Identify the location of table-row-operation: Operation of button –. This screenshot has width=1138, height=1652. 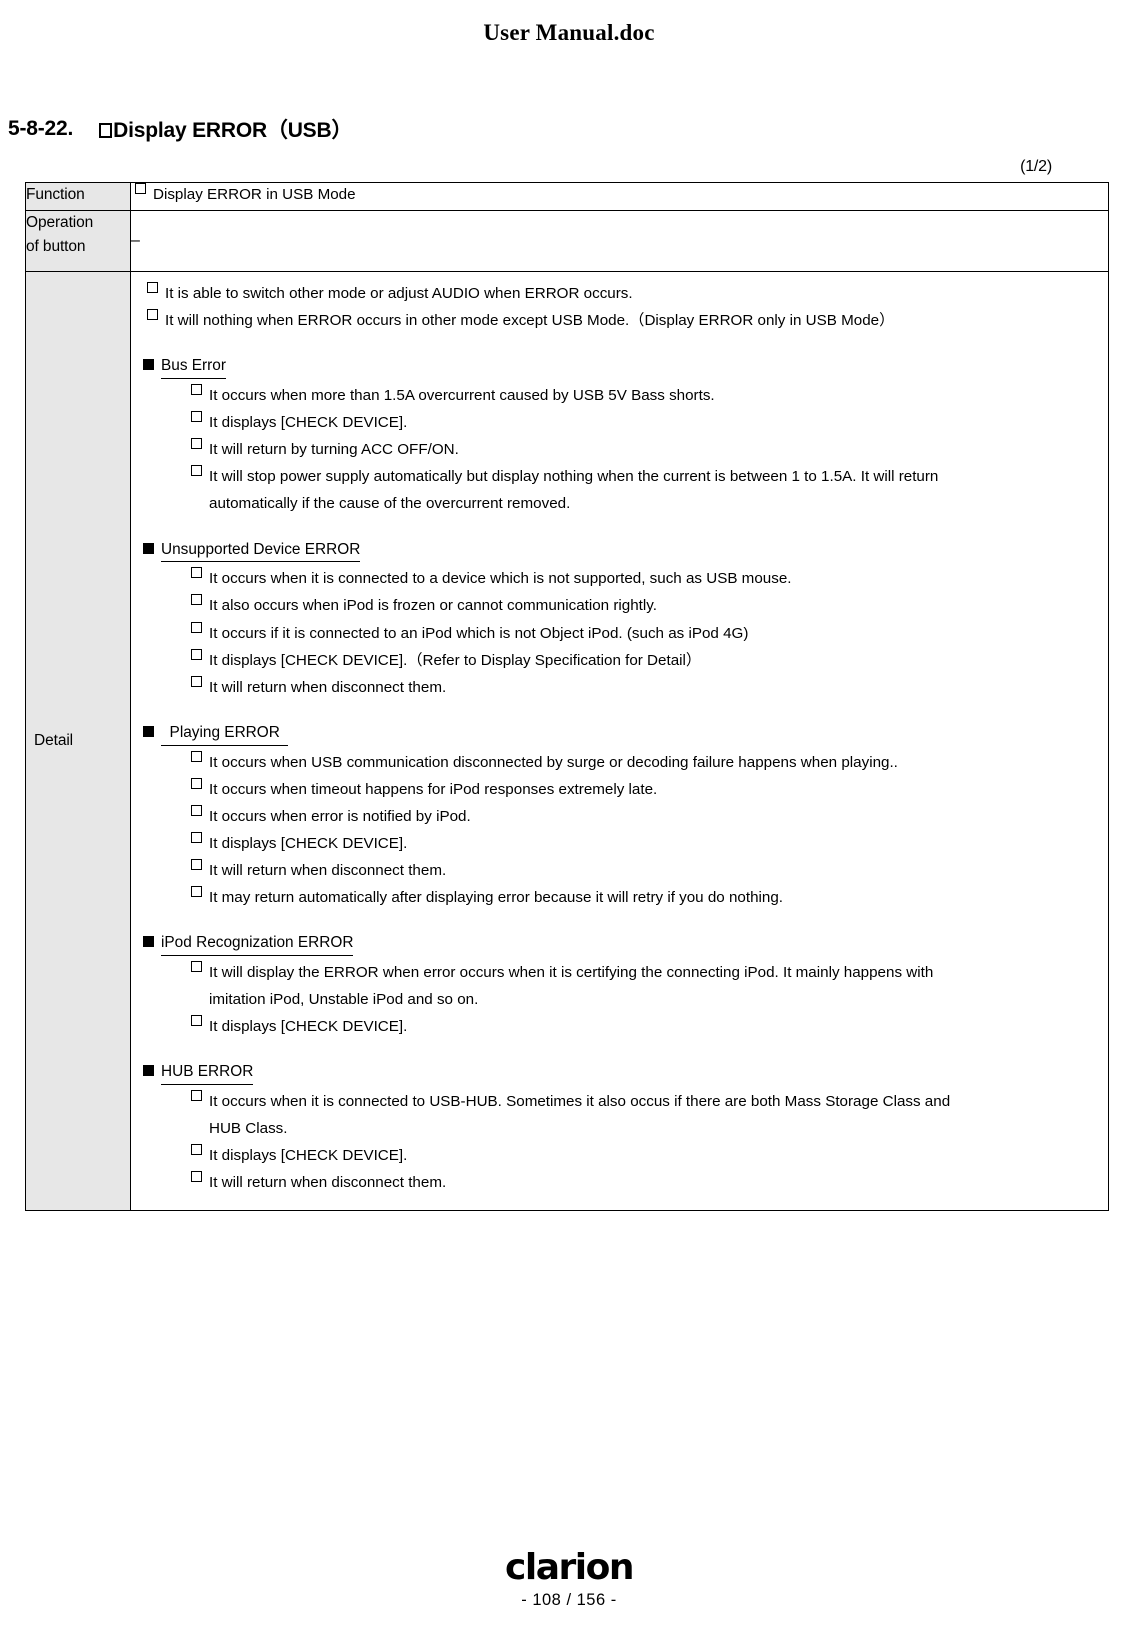
(567, 241).